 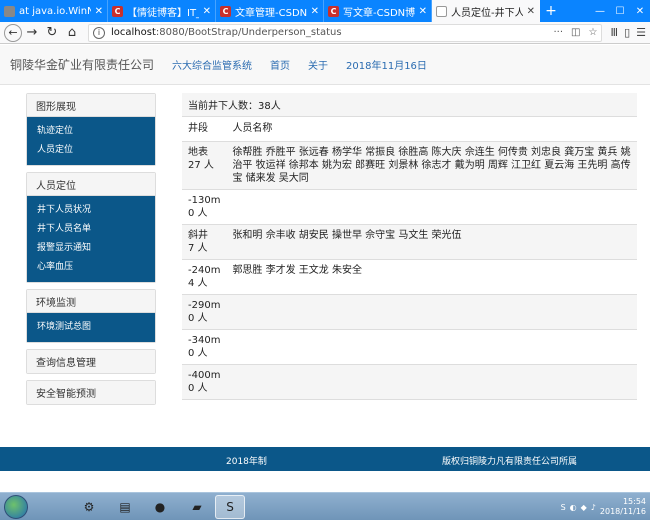 I want to click on network-app-icon: ⚙, so click(x=89, y=507).